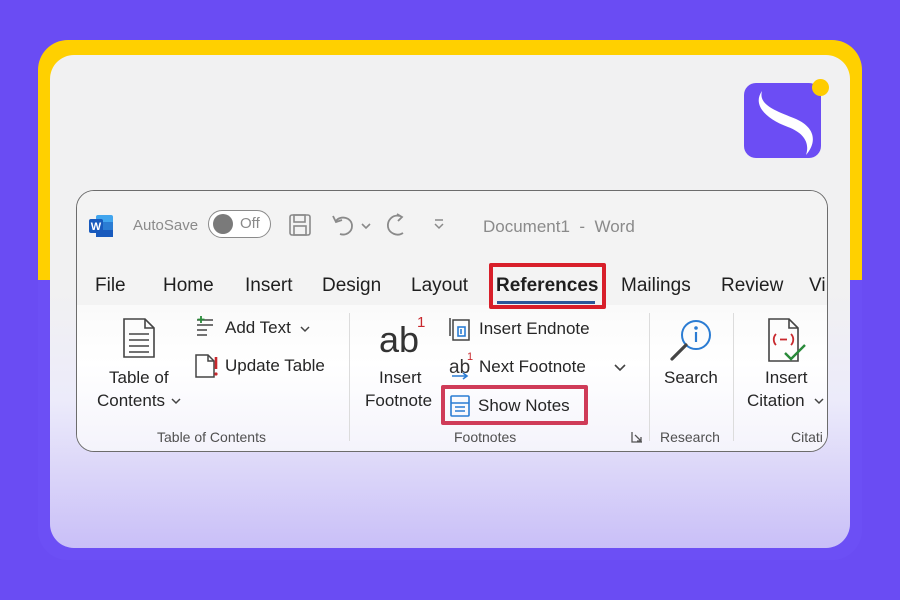 Image resolution: width=900 pixels, height=600 pixels. I want to click on insert-footnote-button: ab 1 Insert Footnote, so click(401, 365).